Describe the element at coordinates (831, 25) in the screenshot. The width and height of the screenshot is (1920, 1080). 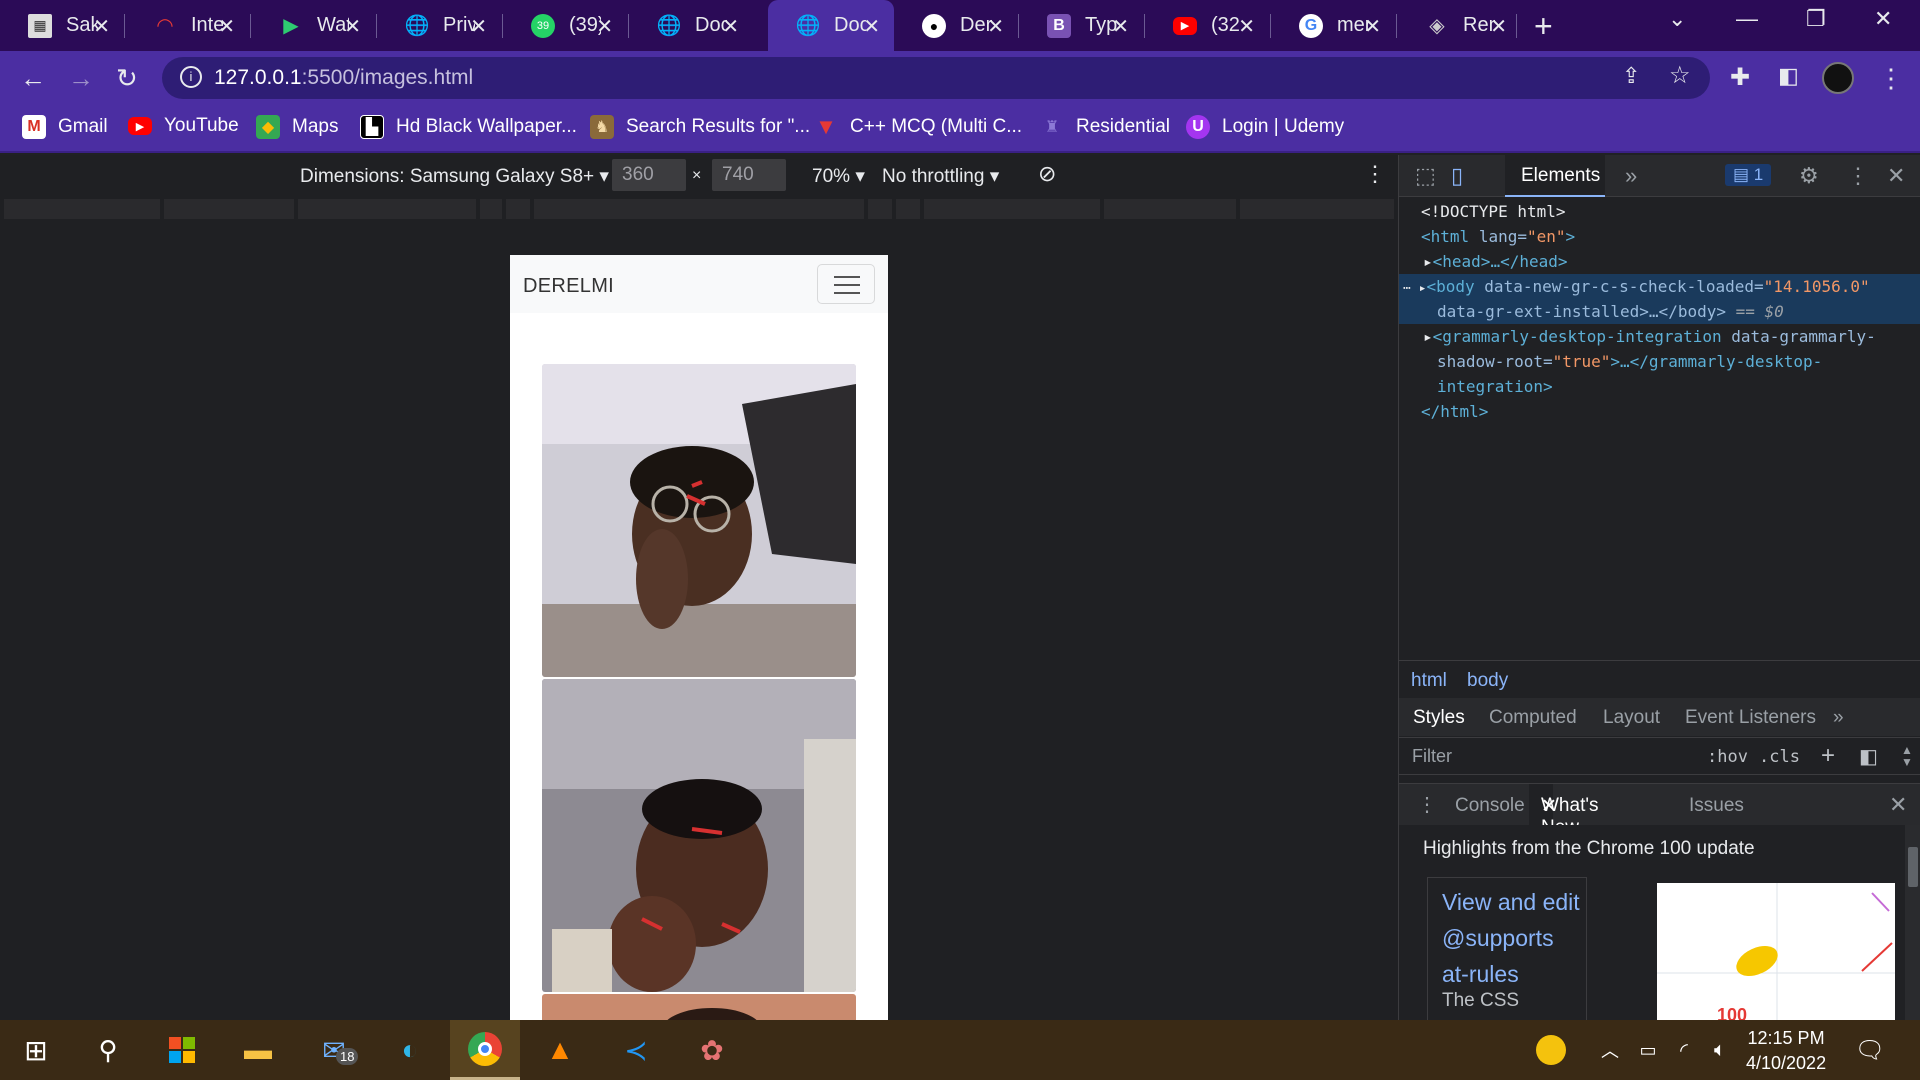
I see `browser-tab-active: 🌐 Doc ✕` at that location.